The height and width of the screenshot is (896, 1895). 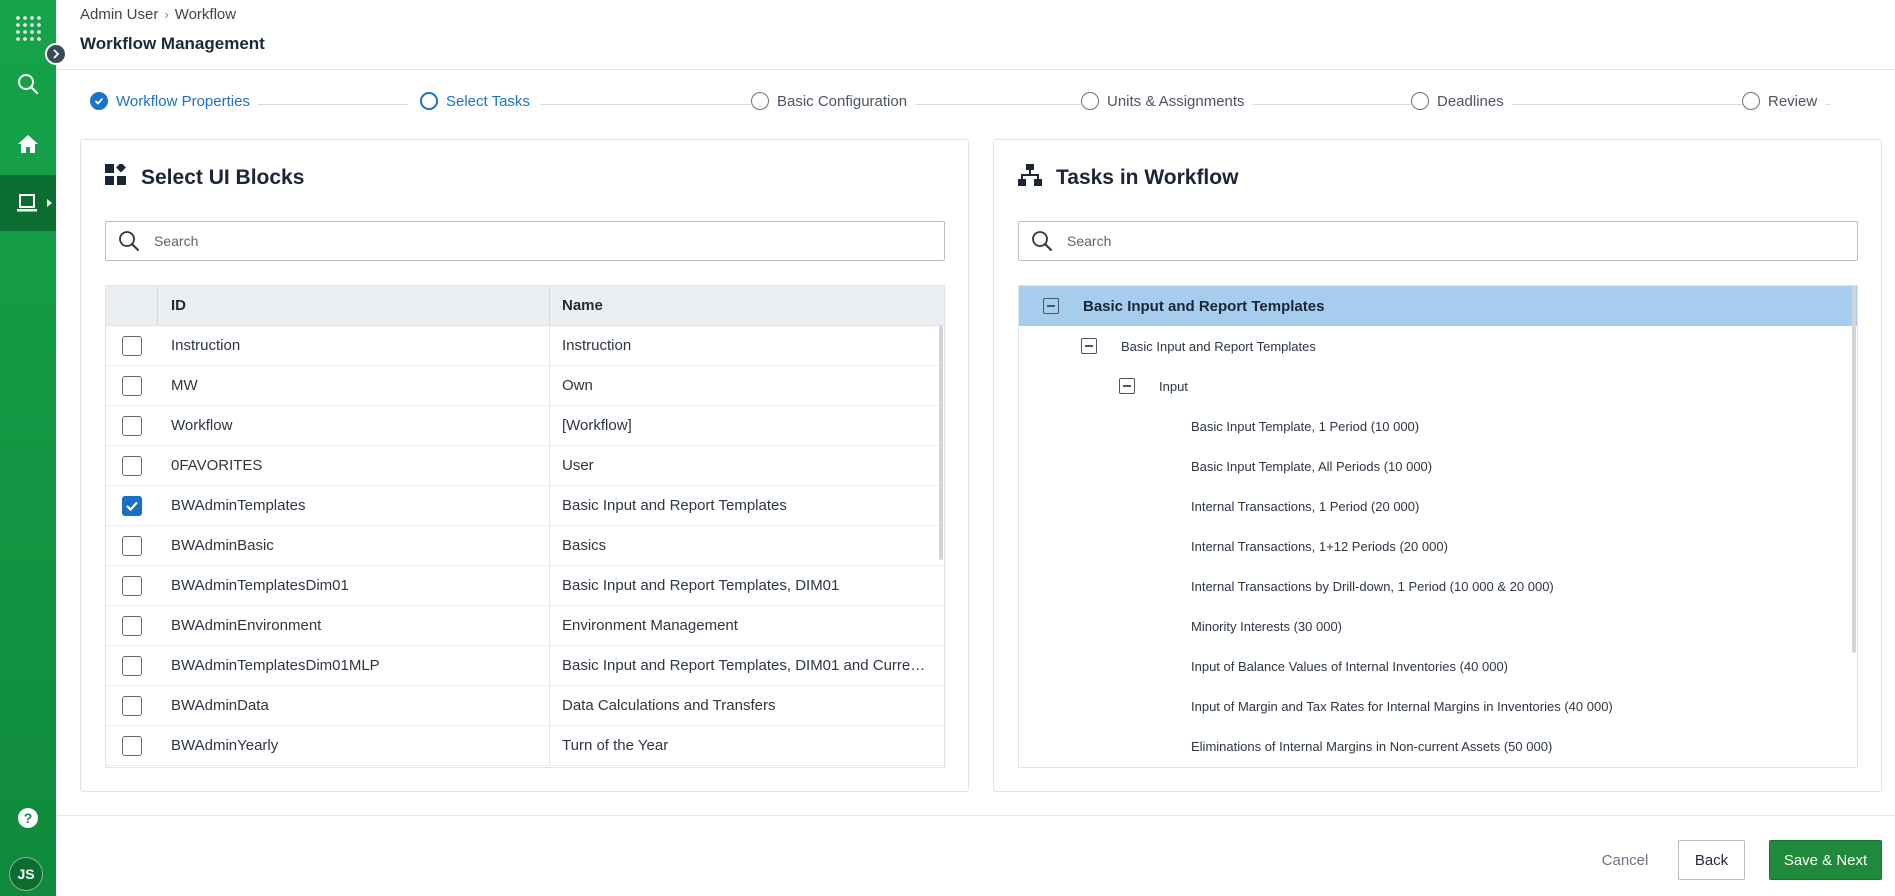 I want to click on step-workflow-properties: Workflow Properties, so click(x=174, y=101).